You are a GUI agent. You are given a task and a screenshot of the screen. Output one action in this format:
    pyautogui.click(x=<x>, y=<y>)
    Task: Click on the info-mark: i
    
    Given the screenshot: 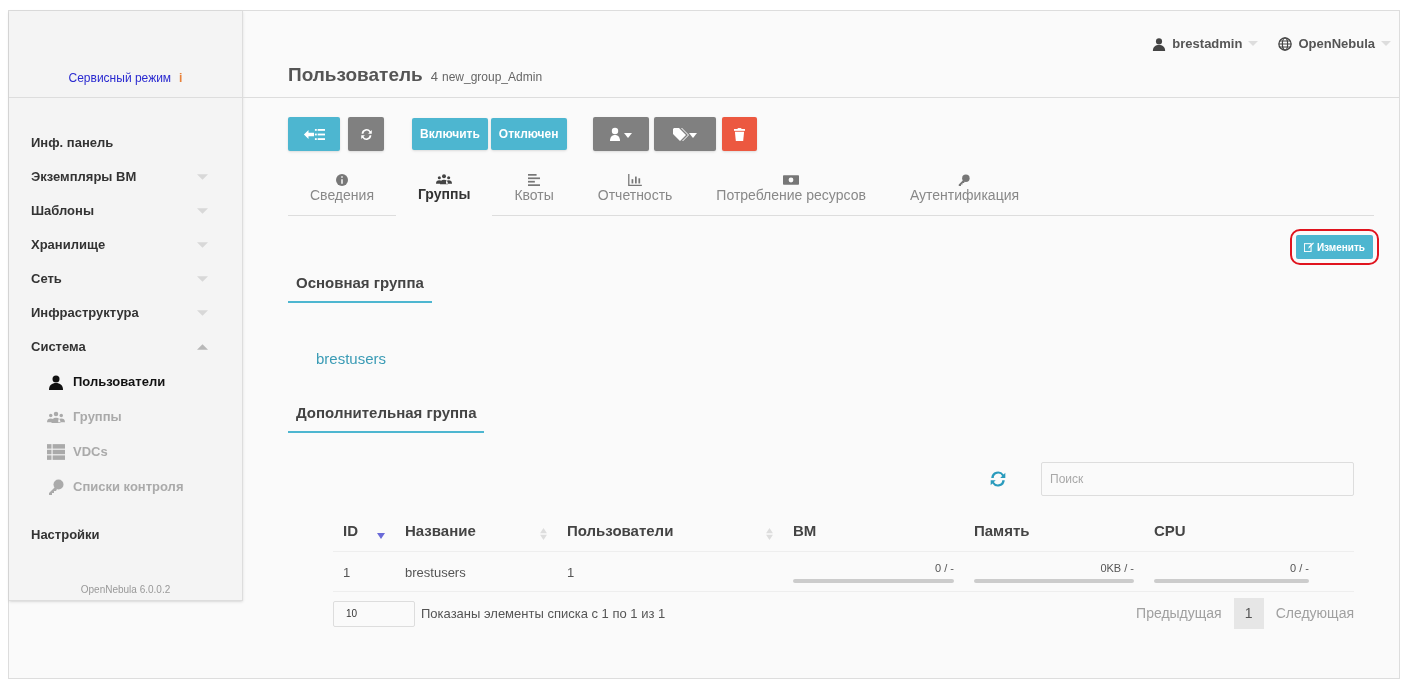 What is the action you would take?
    pyautogui.click(x=181, y=78)
    